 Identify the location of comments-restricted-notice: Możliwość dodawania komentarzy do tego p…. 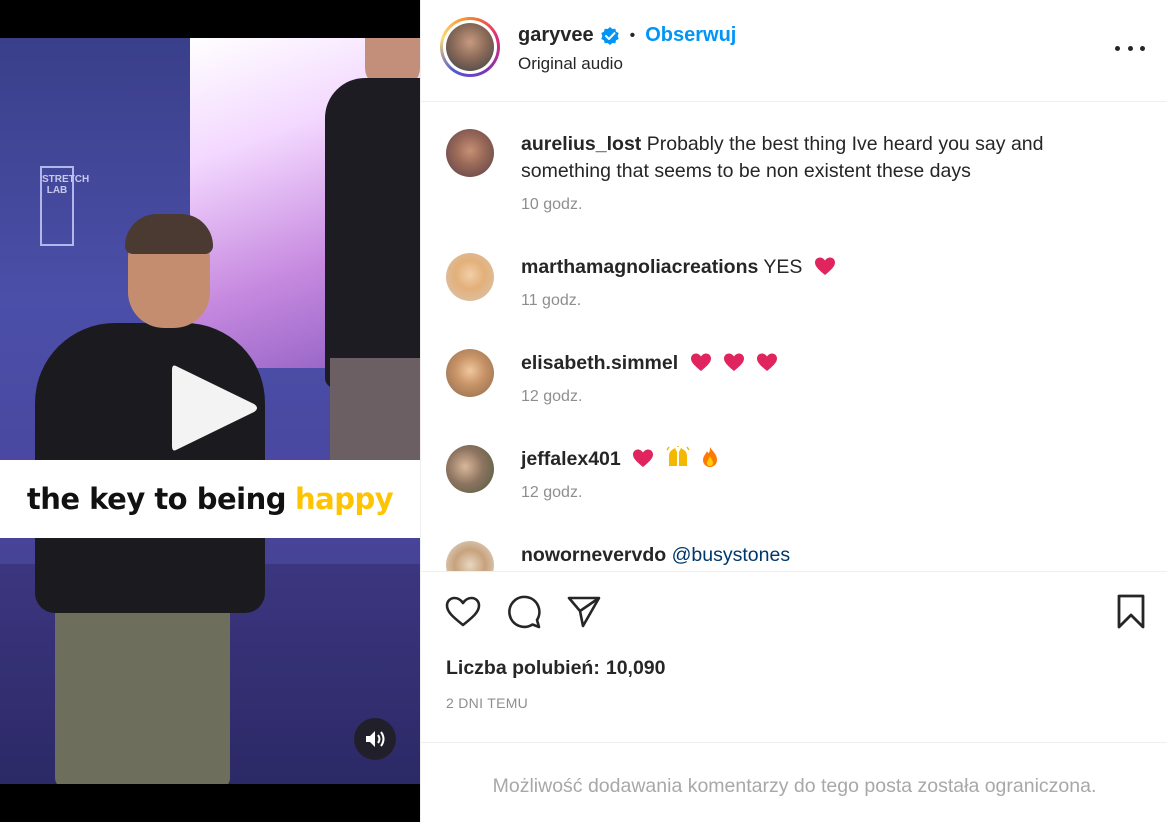
(794, 786).